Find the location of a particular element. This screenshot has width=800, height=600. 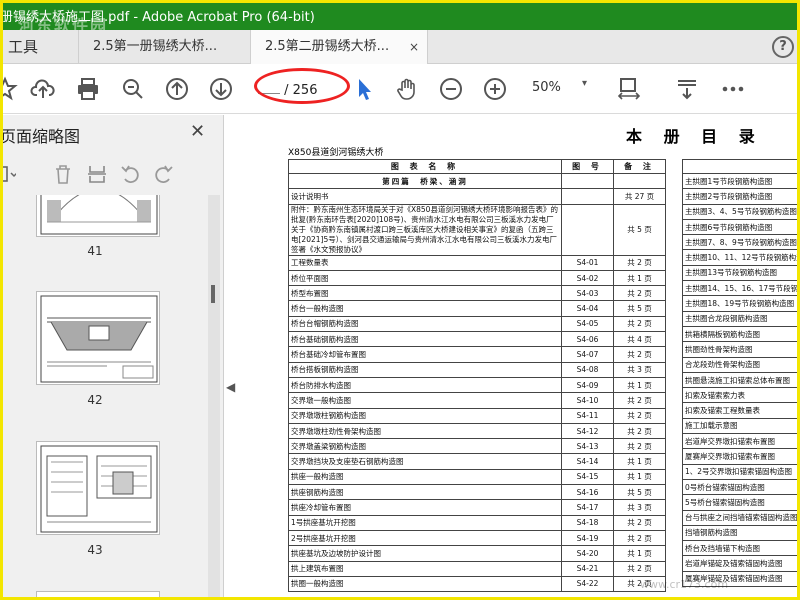

table-cell-name: 设计说明书 is located at coordinates (425, 196).